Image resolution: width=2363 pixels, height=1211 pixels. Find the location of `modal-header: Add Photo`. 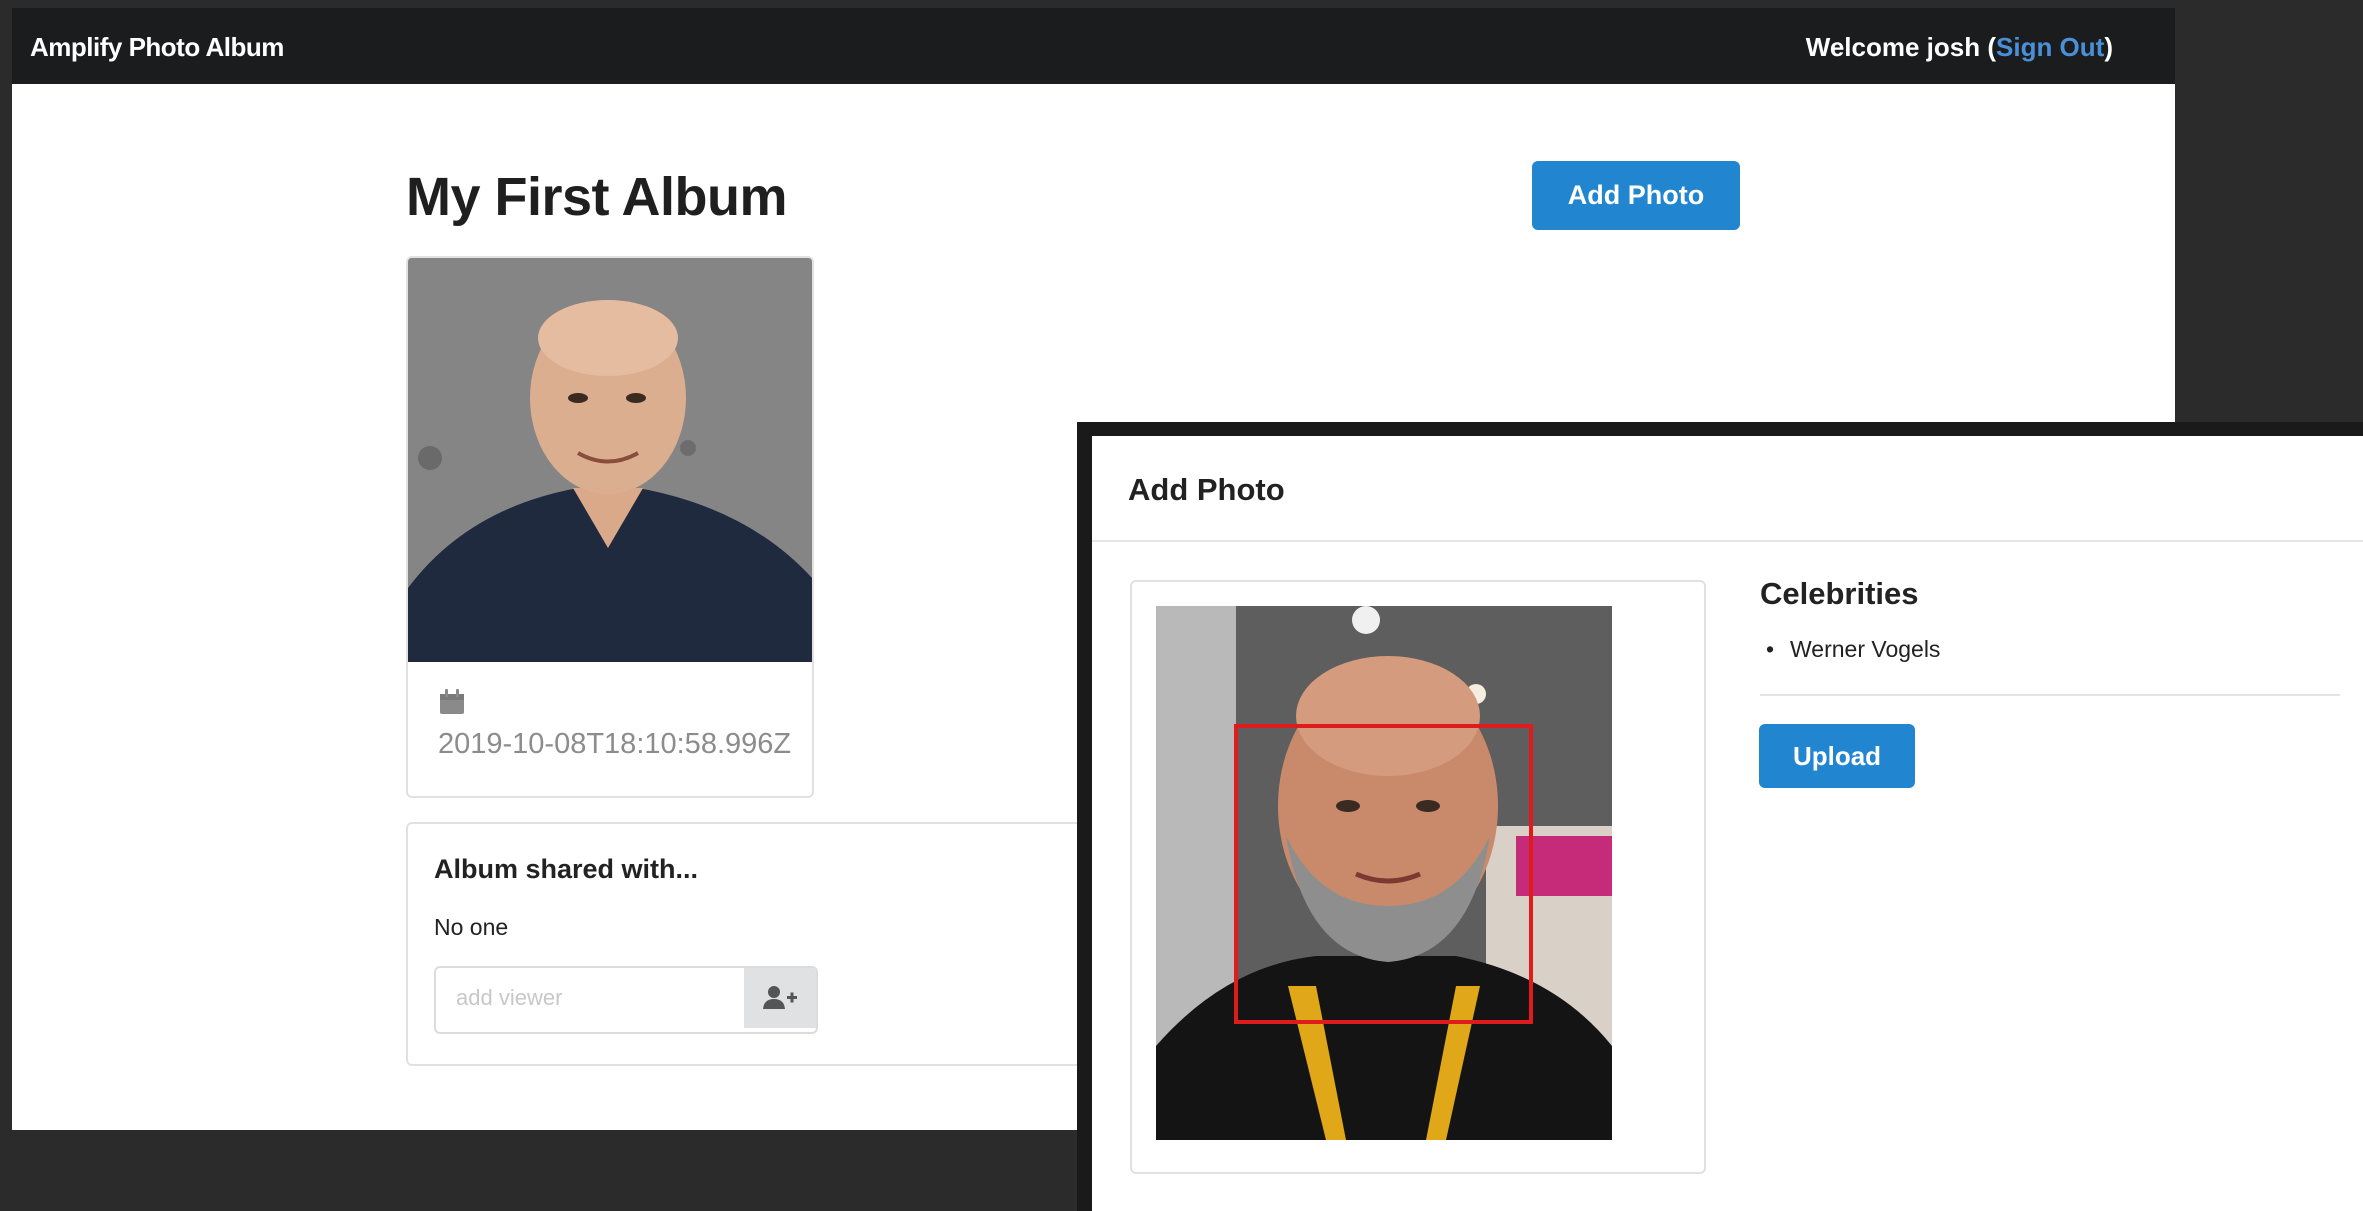

modal-header: Add Photo is located at coordinates (1727, 489).